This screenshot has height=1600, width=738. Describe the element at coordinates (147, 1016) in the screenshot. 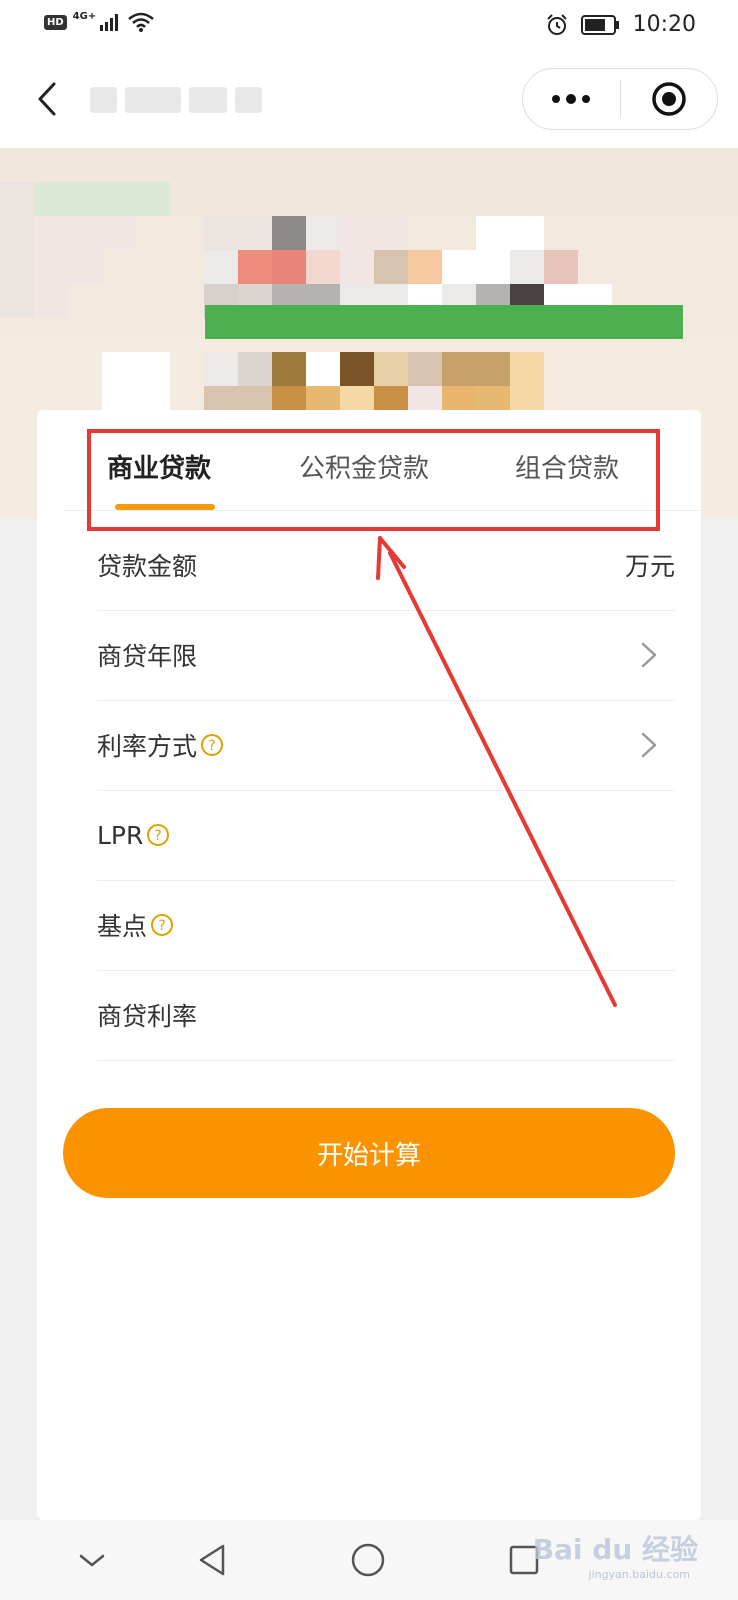

I see `commercial-rate-label: 商贷利率` at that location.